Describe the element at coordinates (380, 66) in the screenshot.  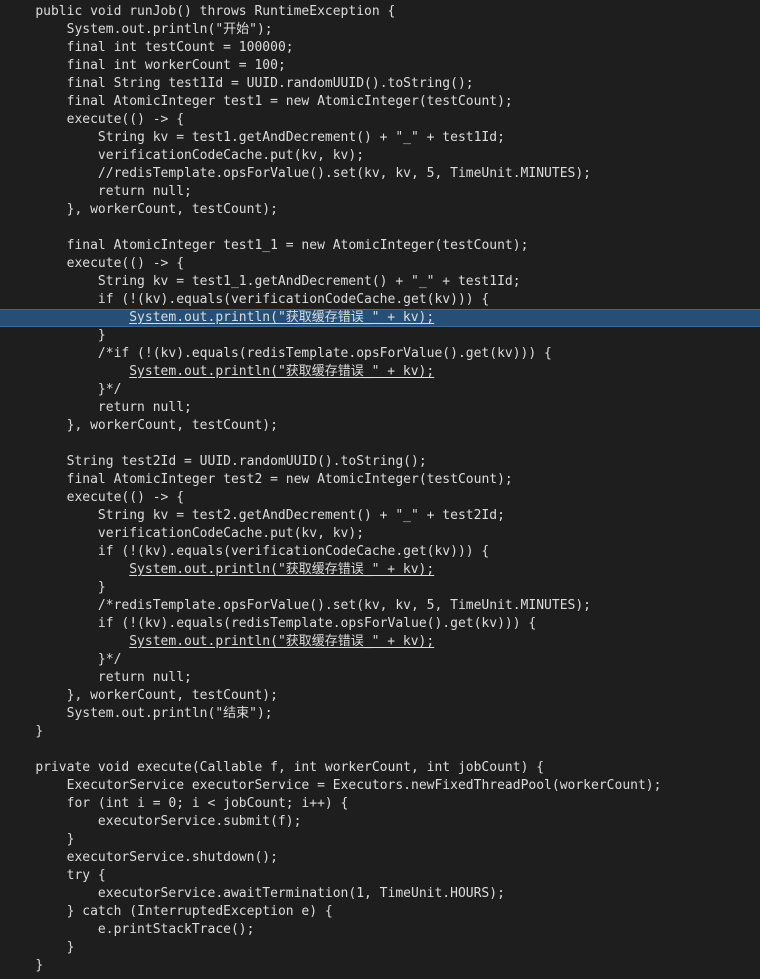
I see `code-line: final int workerCount = 100;` at that location.